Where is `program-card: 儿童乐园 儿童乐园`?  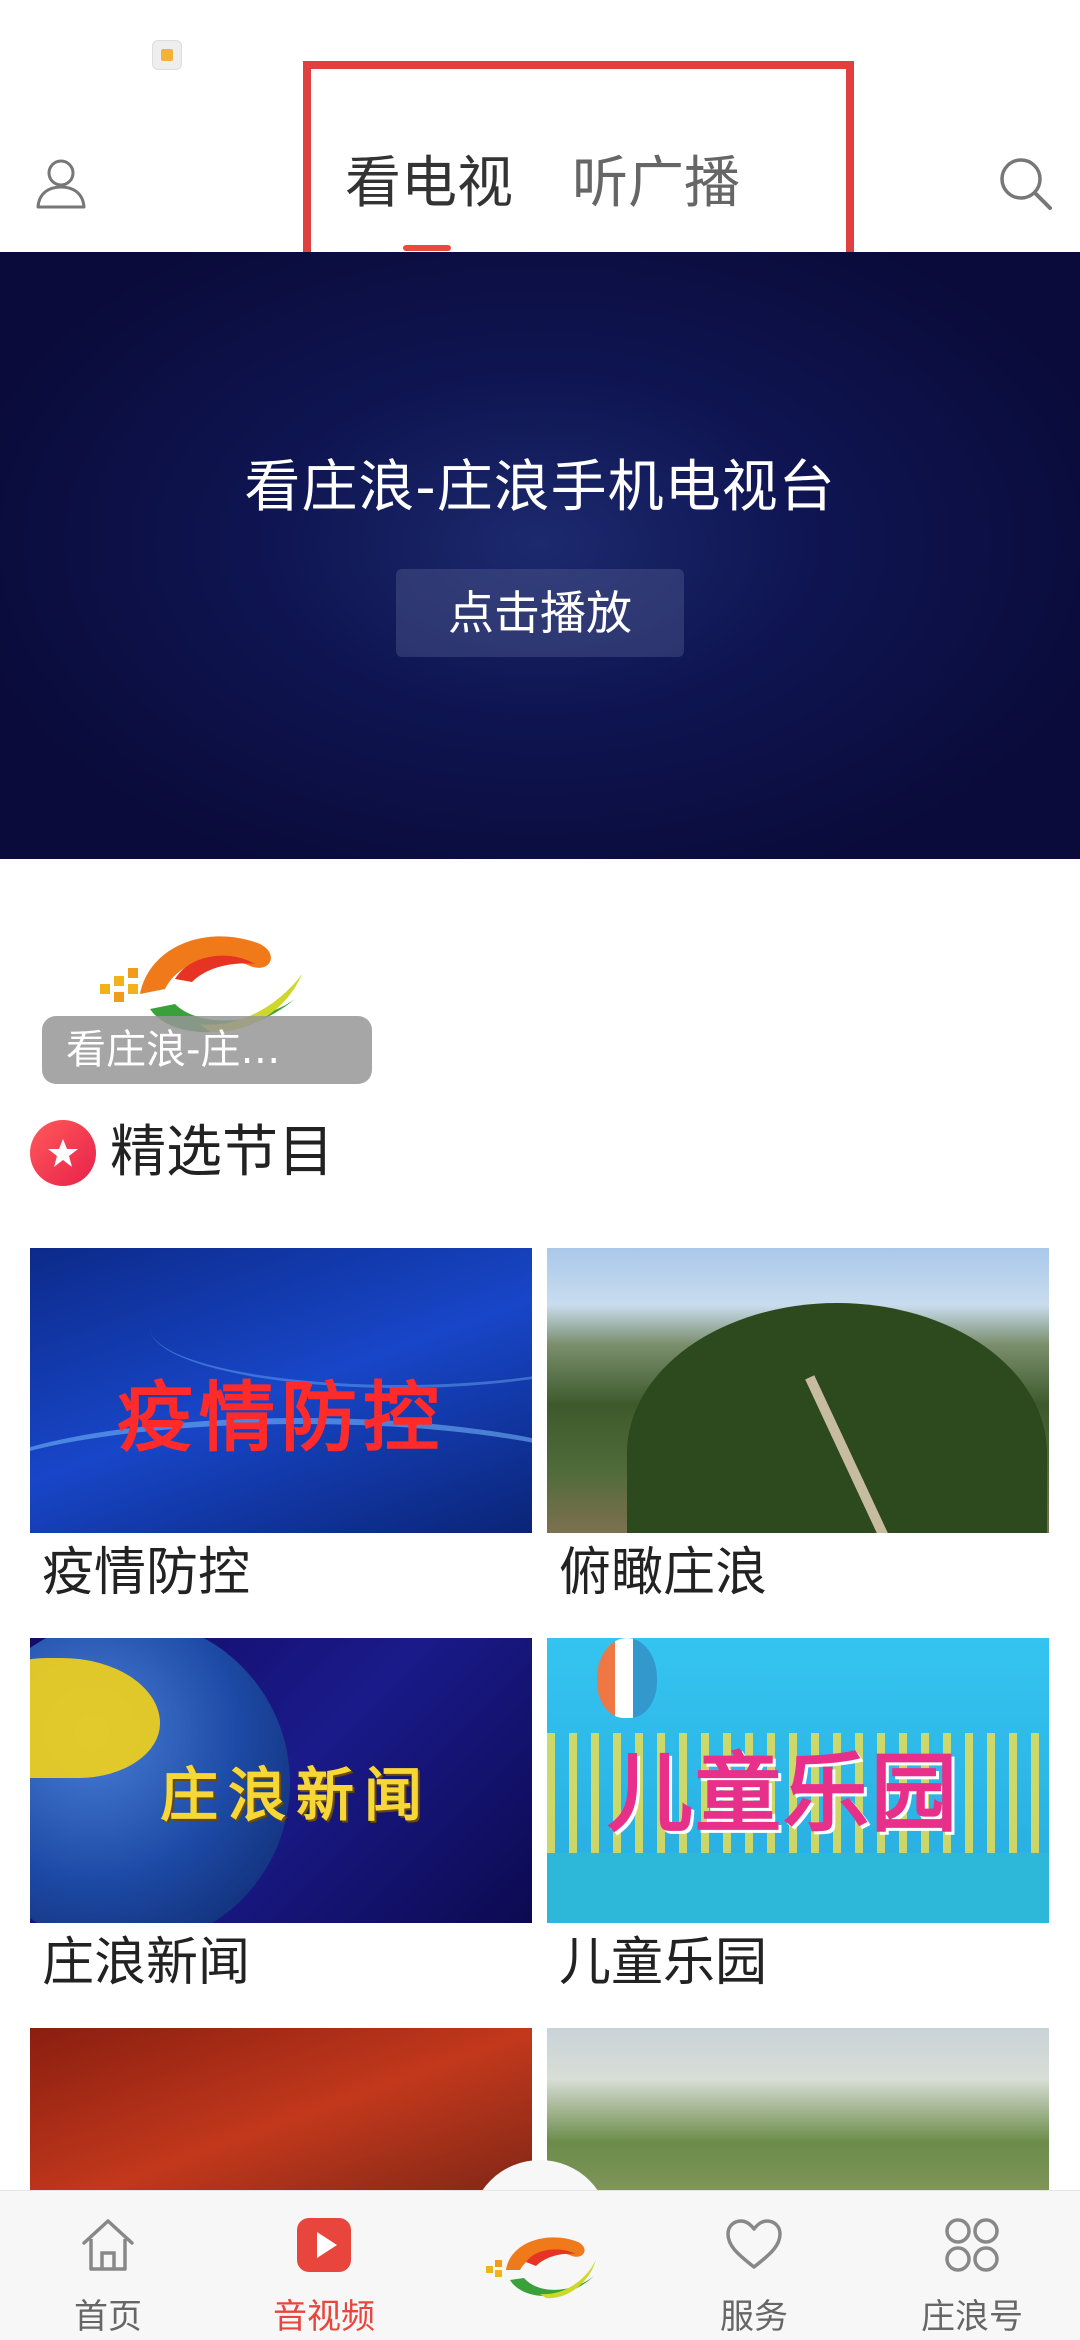 program-card: 儿童乐园 儿童乐园 is located at coordinates (798, 1820).